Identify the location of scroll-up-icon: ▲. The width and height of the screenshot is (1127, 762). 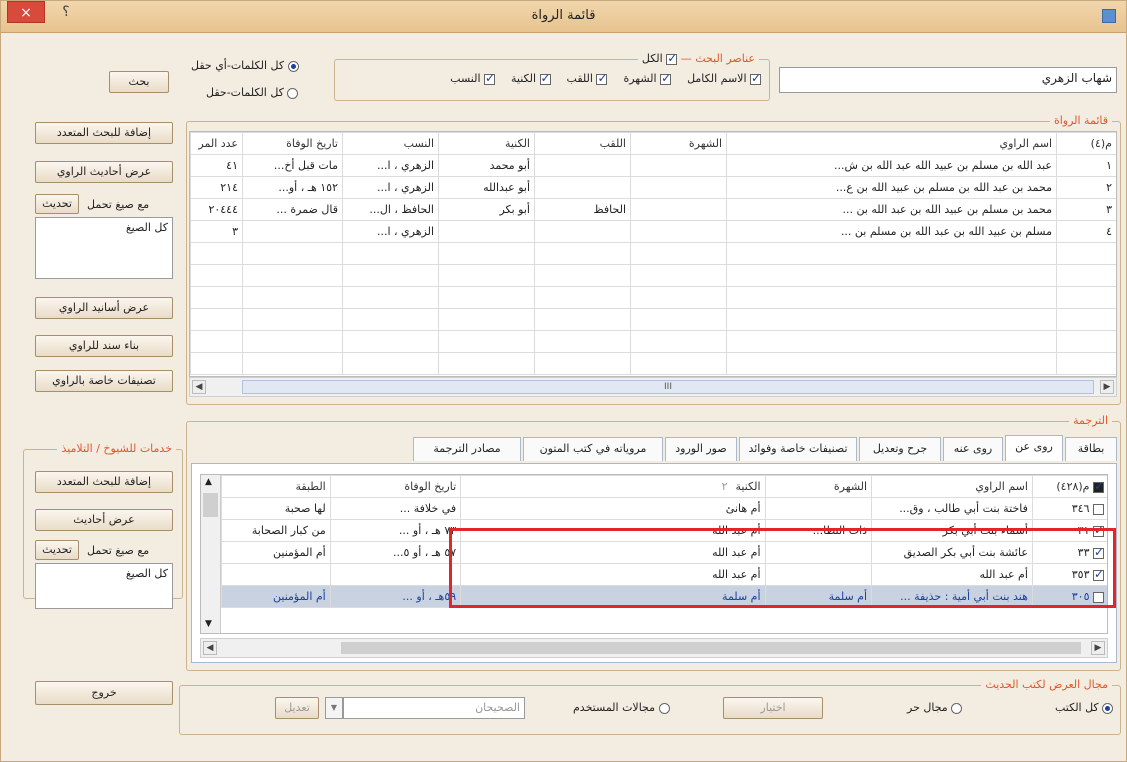
(208, 482).